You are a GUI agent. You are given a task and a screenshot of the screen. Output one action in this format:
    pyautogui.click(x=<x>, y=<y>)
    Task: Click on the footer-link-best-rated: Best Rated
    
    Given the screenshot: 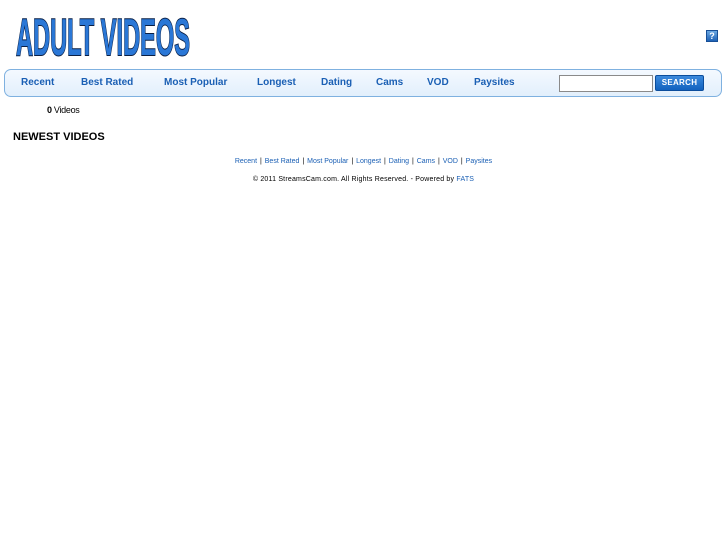 What is the action you would take?
    pyautogui.click(x=282, y=161)
    